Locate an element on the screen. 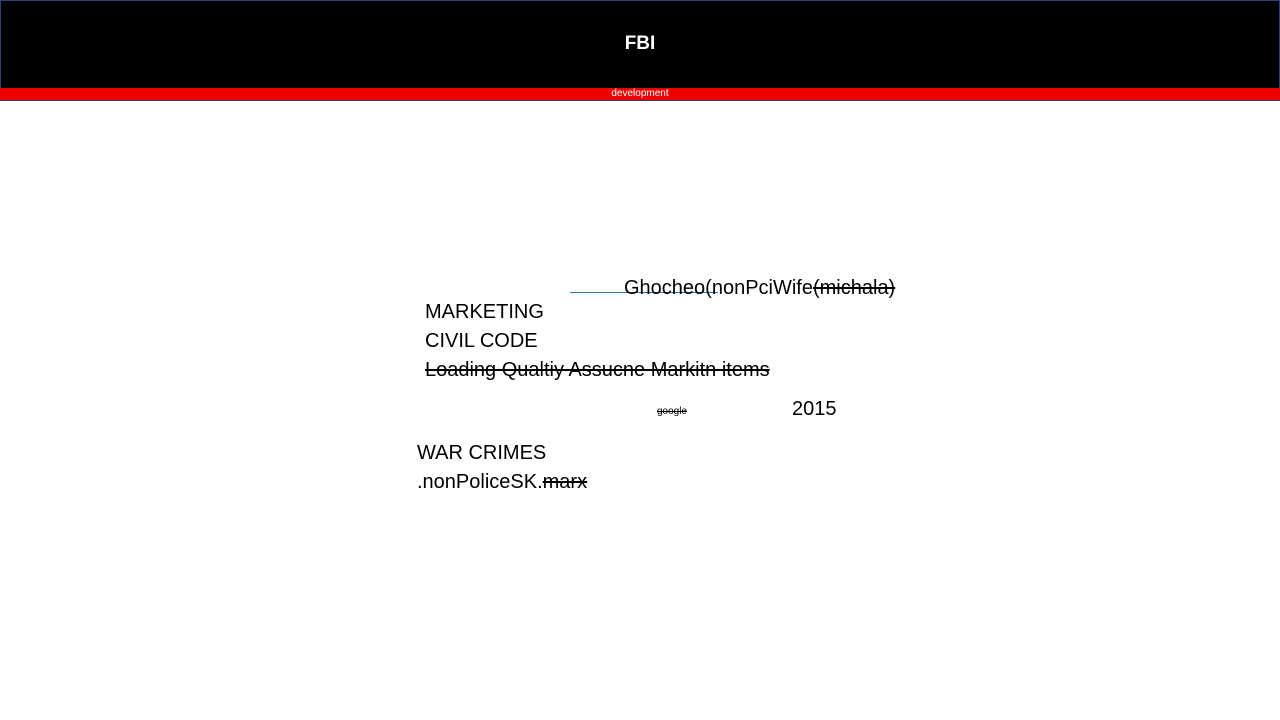 Image resolution: width=1280 pixels, height=720 pixels. ghocheo-text: Ghocheo(nonPciWife is located at coordinates (718, 288).